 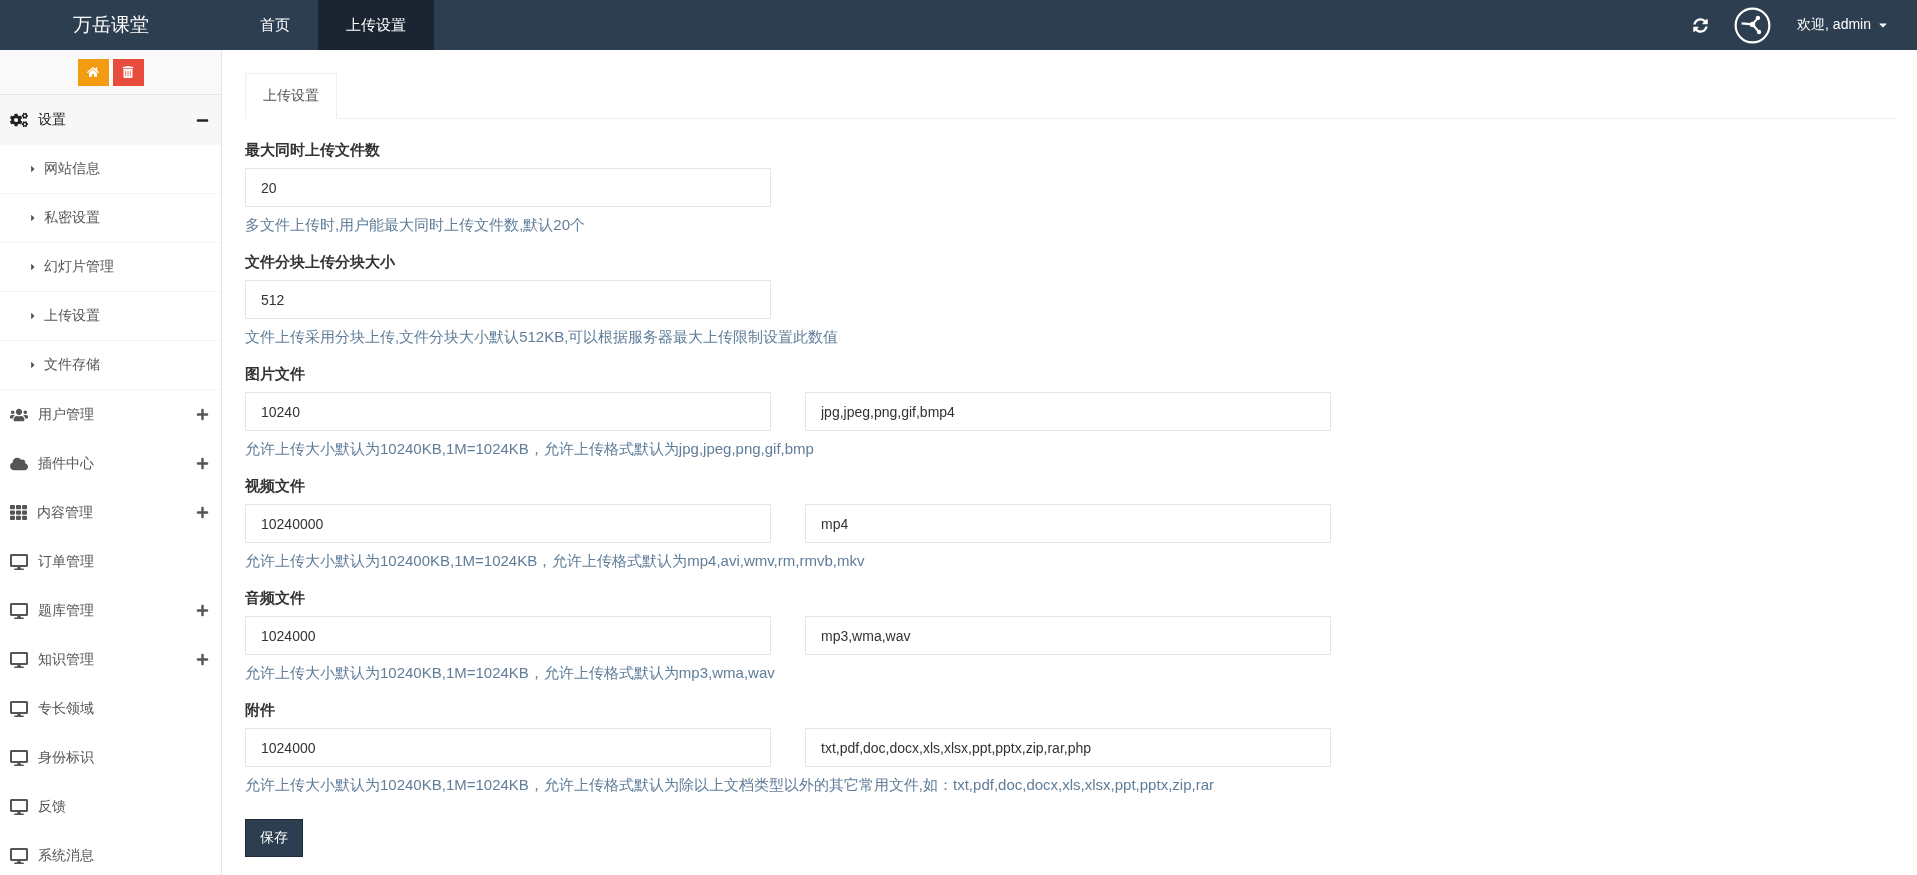 What do you see at coordinates (376, 25) in the screenshot?
I see `nav-tab: 上传设置` at bounding box center [376, 25].